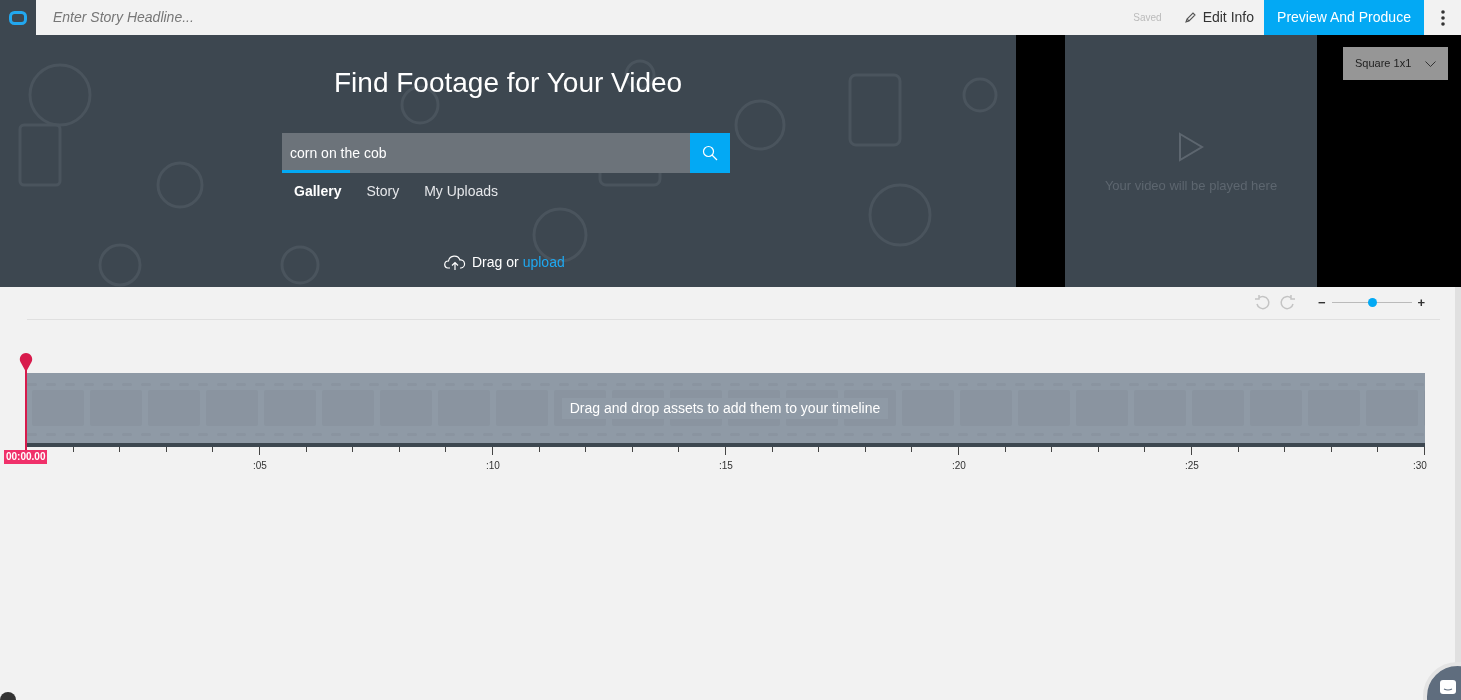 This screenshot has width=1461, height=700. What do you see at coordinates (26, 457) in the screenshot?
I see `playhead-time: 00:00.00` at bounding box center [26, 457].